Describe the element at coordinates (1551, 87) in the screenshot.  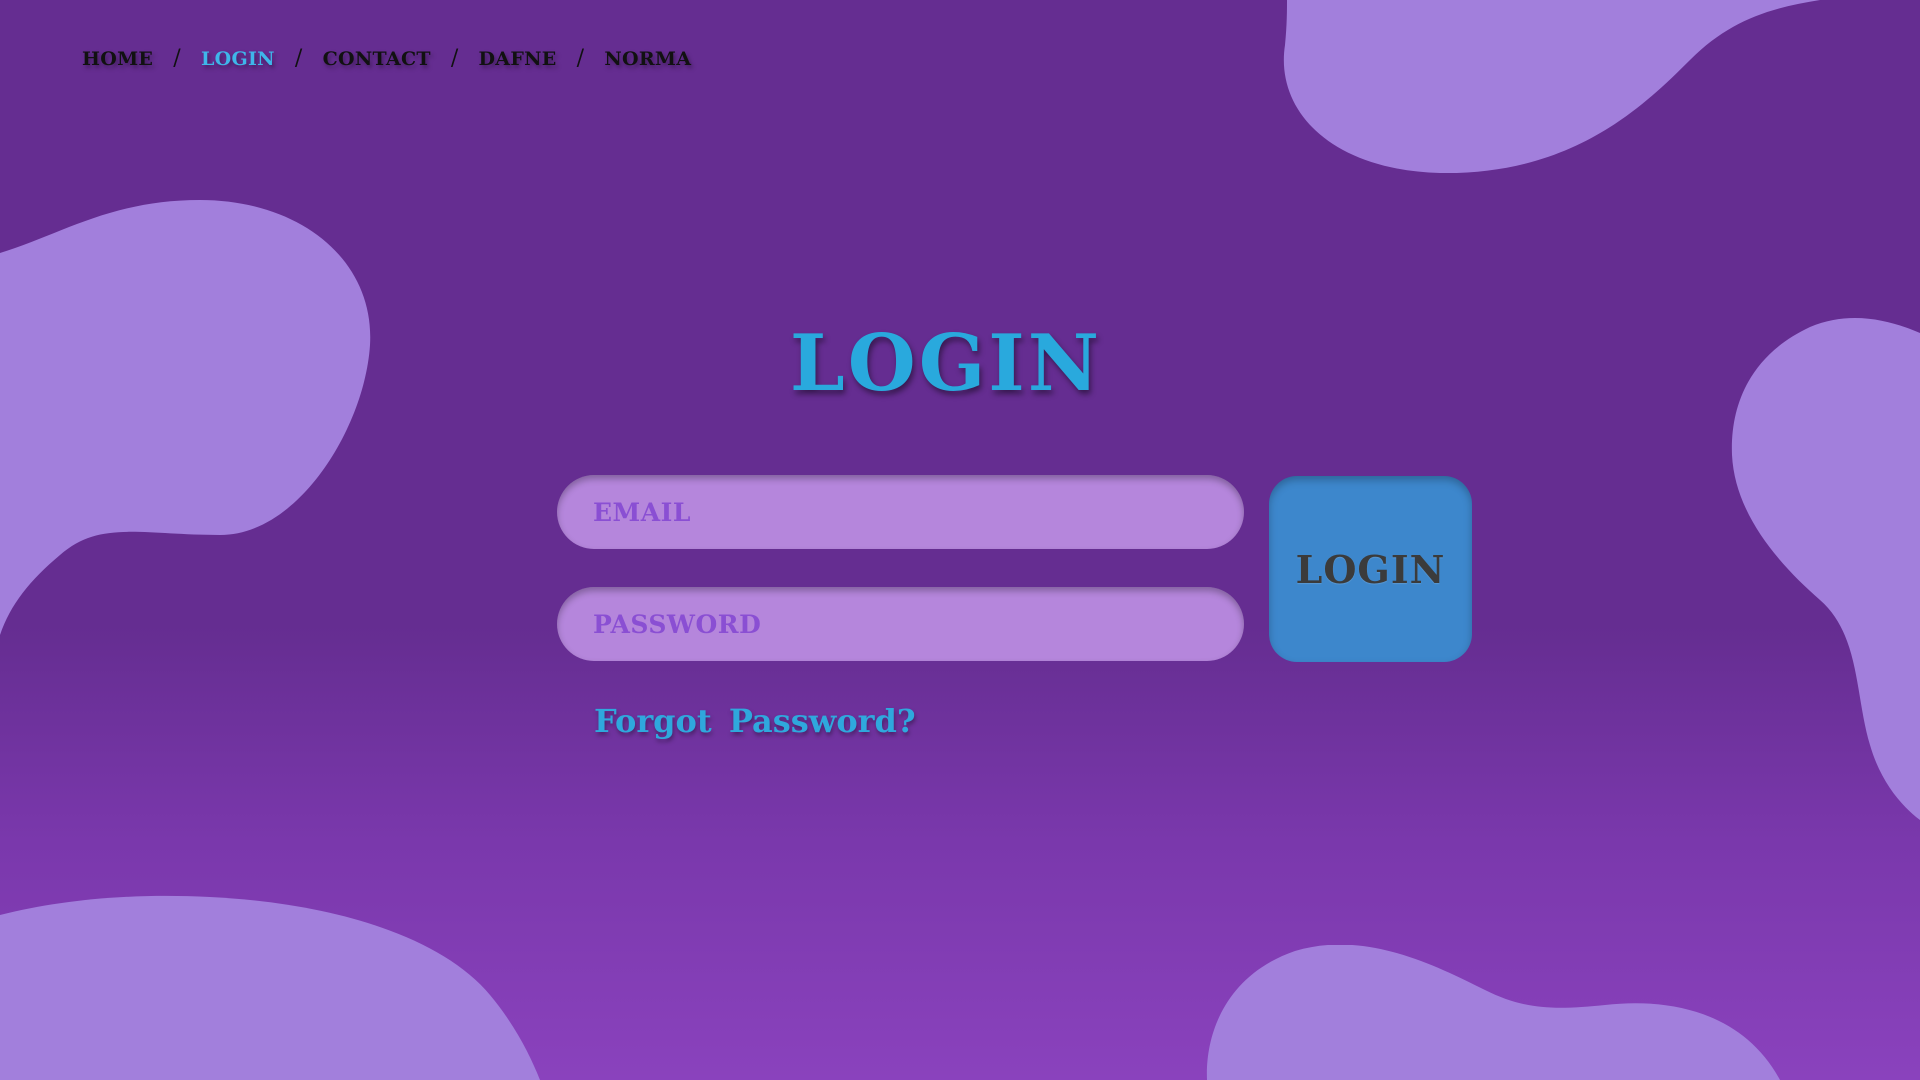
I see `background-blob-top-right` at that location.